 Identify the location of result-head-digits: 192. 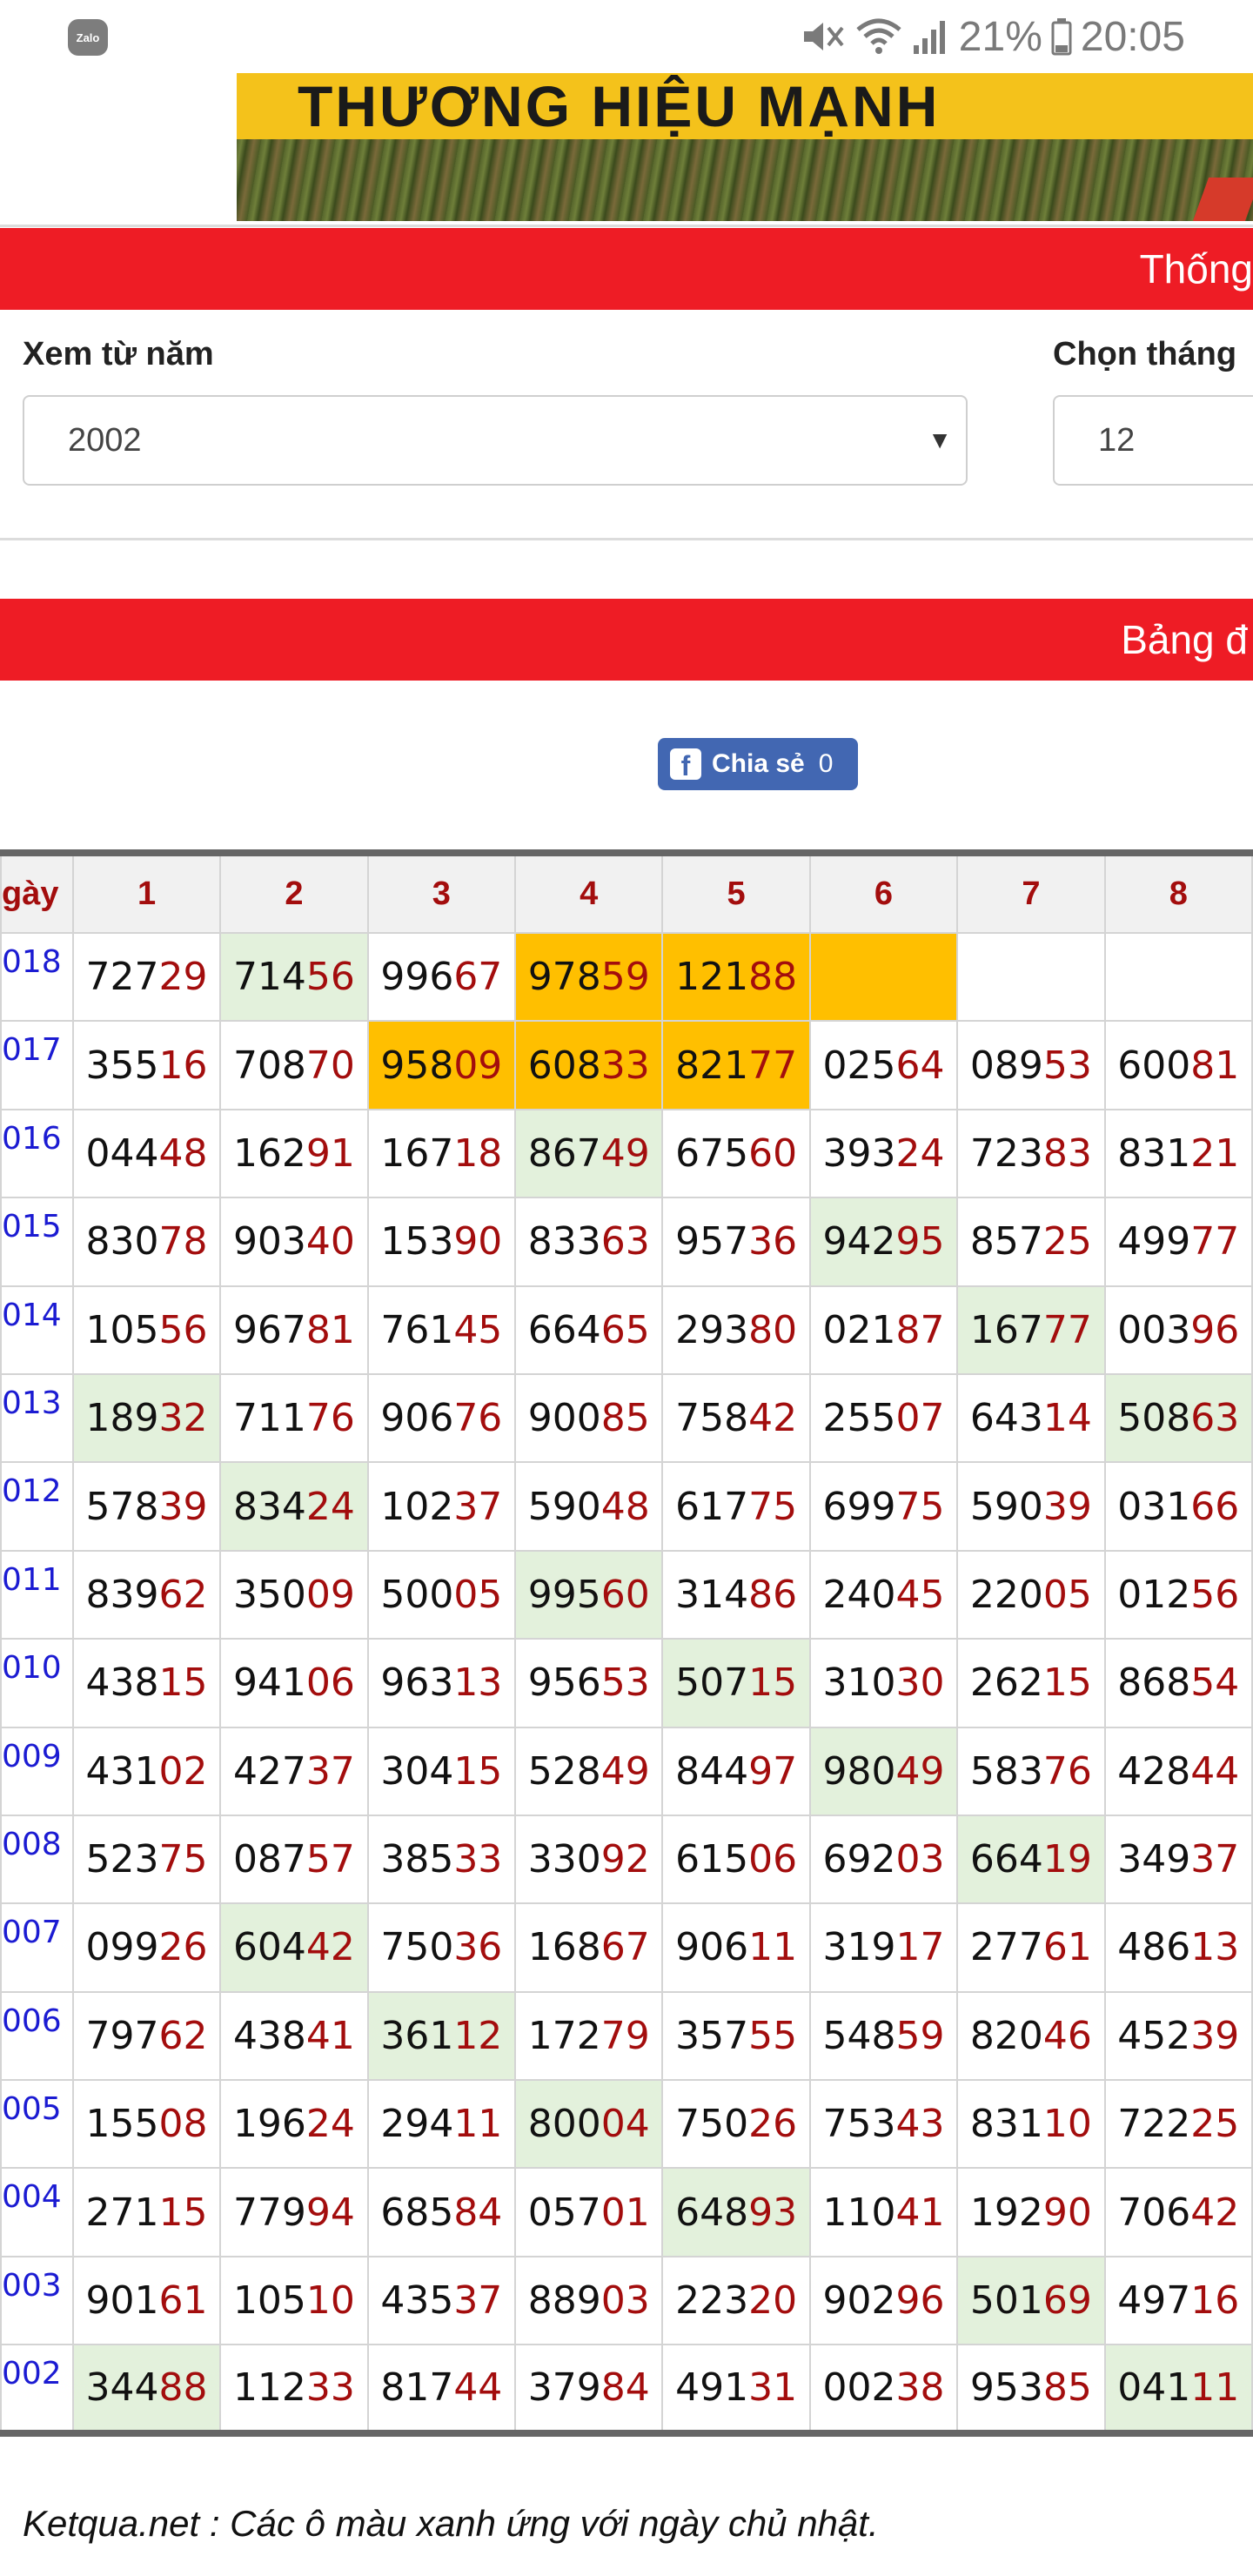
(1006, 2213).